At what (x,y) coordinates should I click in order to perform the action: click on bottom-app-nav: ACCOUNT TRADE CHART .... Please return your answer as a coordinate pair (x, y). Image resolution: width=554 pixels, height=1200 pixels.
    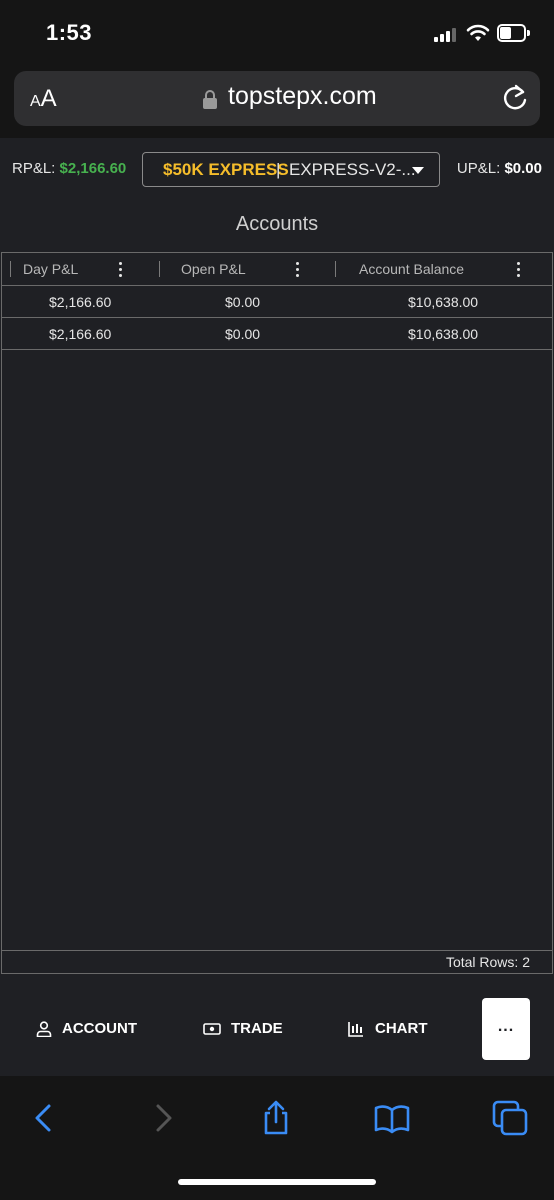
    Looking at the image, I should click on (277, 1033).